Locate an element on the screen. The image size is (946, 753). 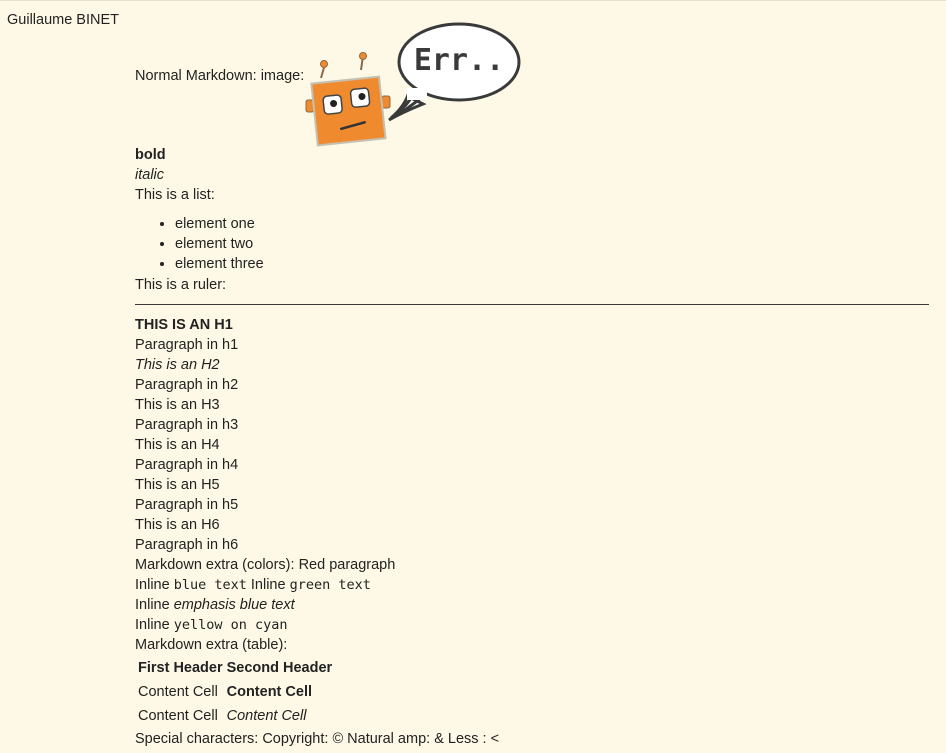
list-item: element one is located at coordinates (219, 224).